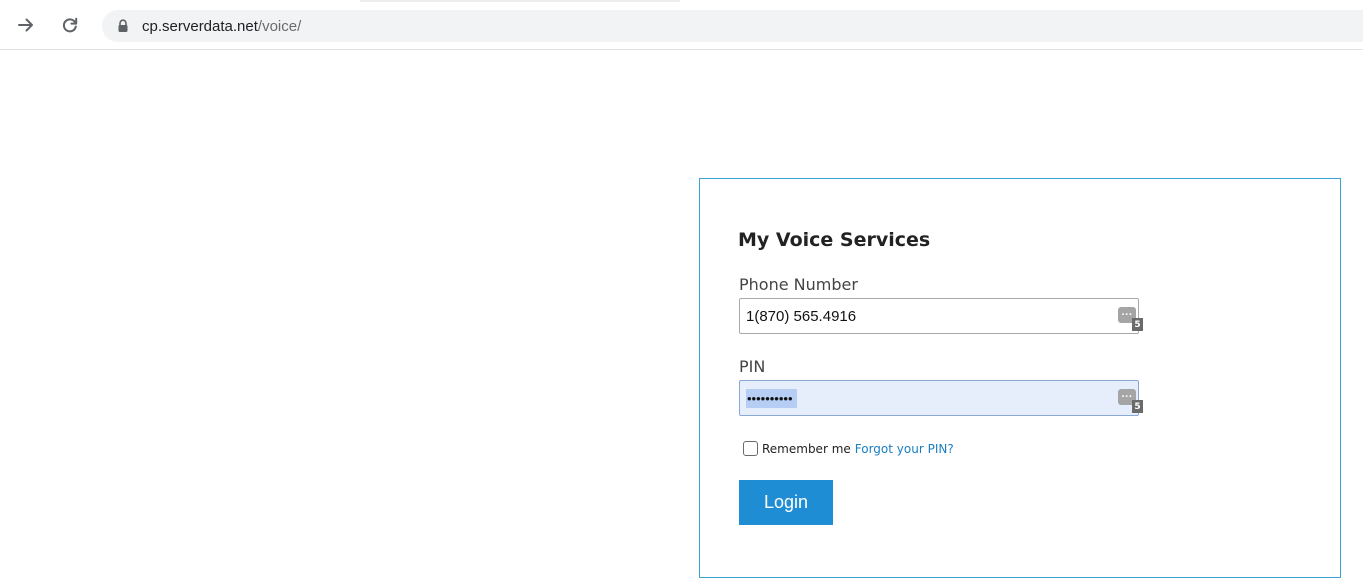 The height and width of the screenshot is (578, 1363). I want to click on forward-button, so click(26, 25).